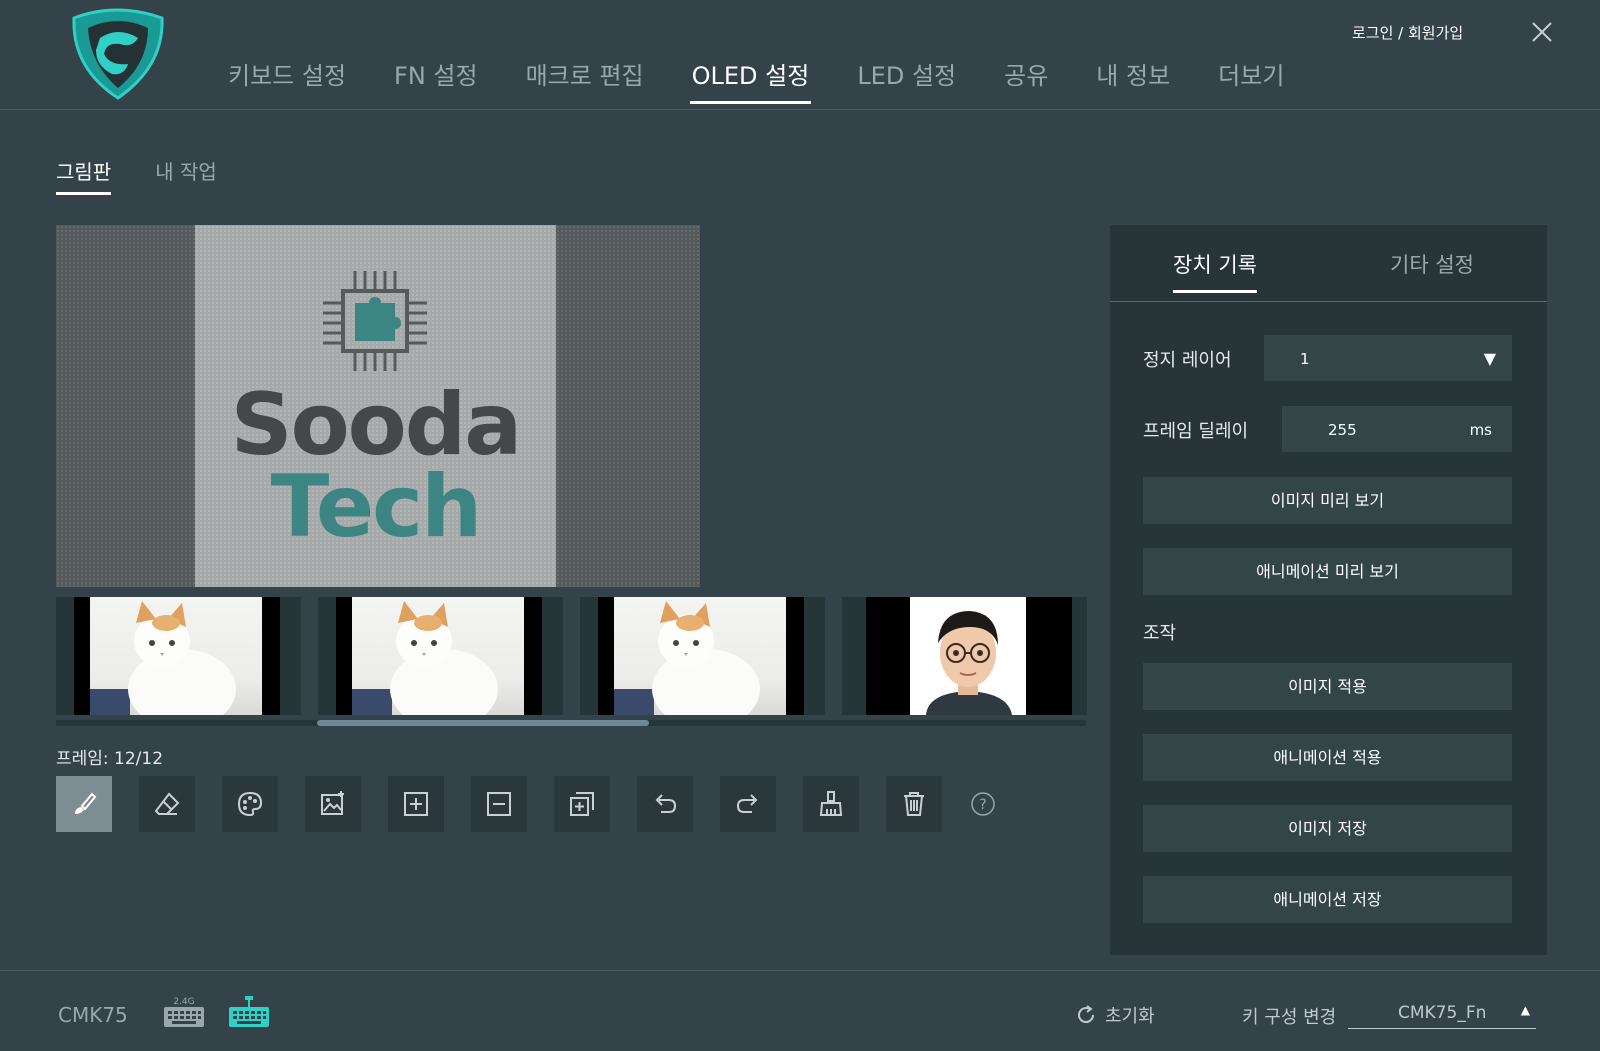 The image size is (1600, 1051). Describe the element at coordinates (1542, 32) in the screenshot. I see `close-icon` at that location.